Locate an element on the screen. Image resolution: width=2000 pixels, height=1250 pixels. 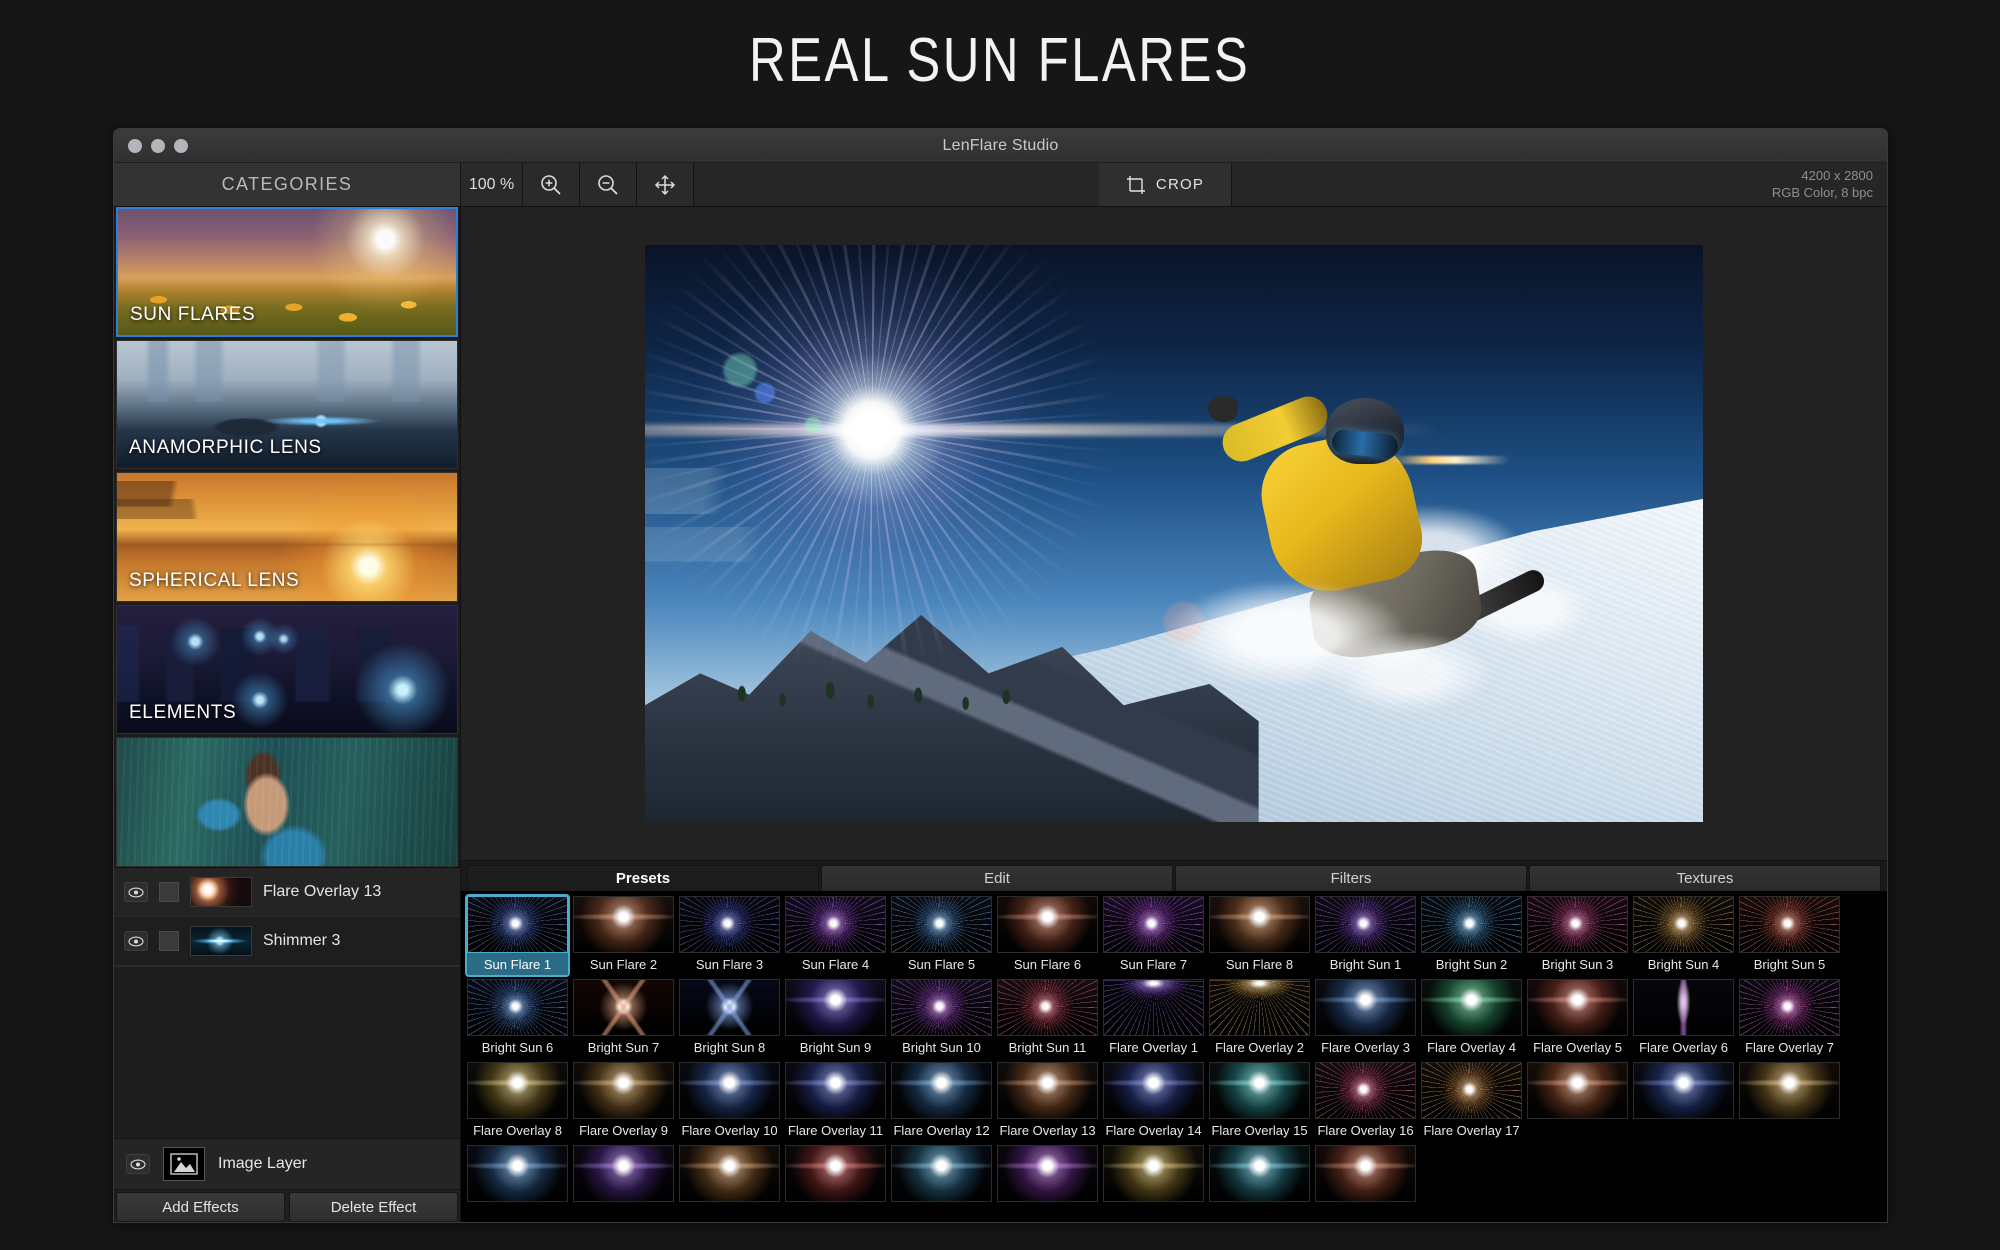
layer-name: Shimmer 3 is located at coordinates (302, 940).